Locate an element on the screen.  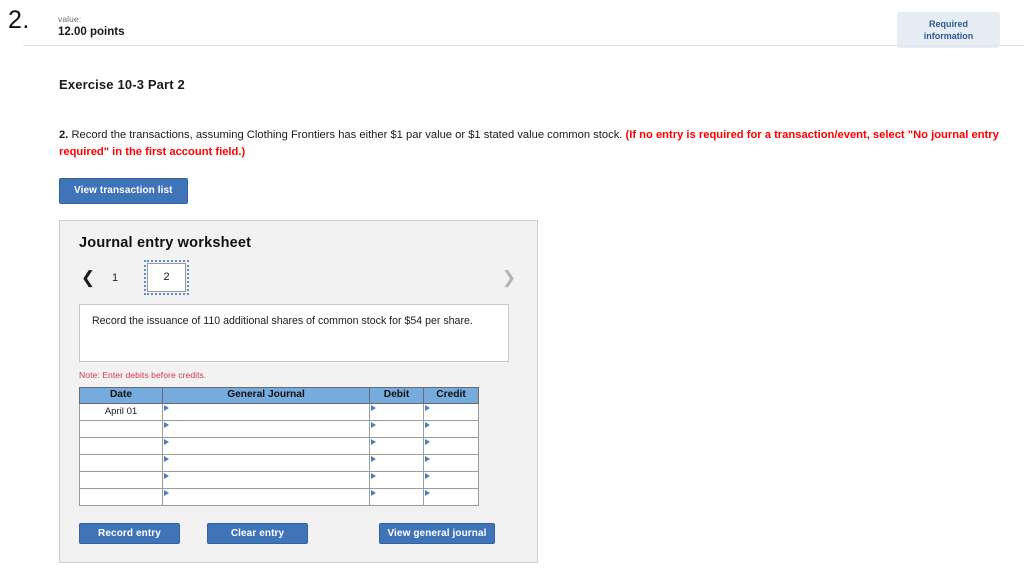
table-header-row: Date General Journal Debit Credit is located at coordinates (279, 395).